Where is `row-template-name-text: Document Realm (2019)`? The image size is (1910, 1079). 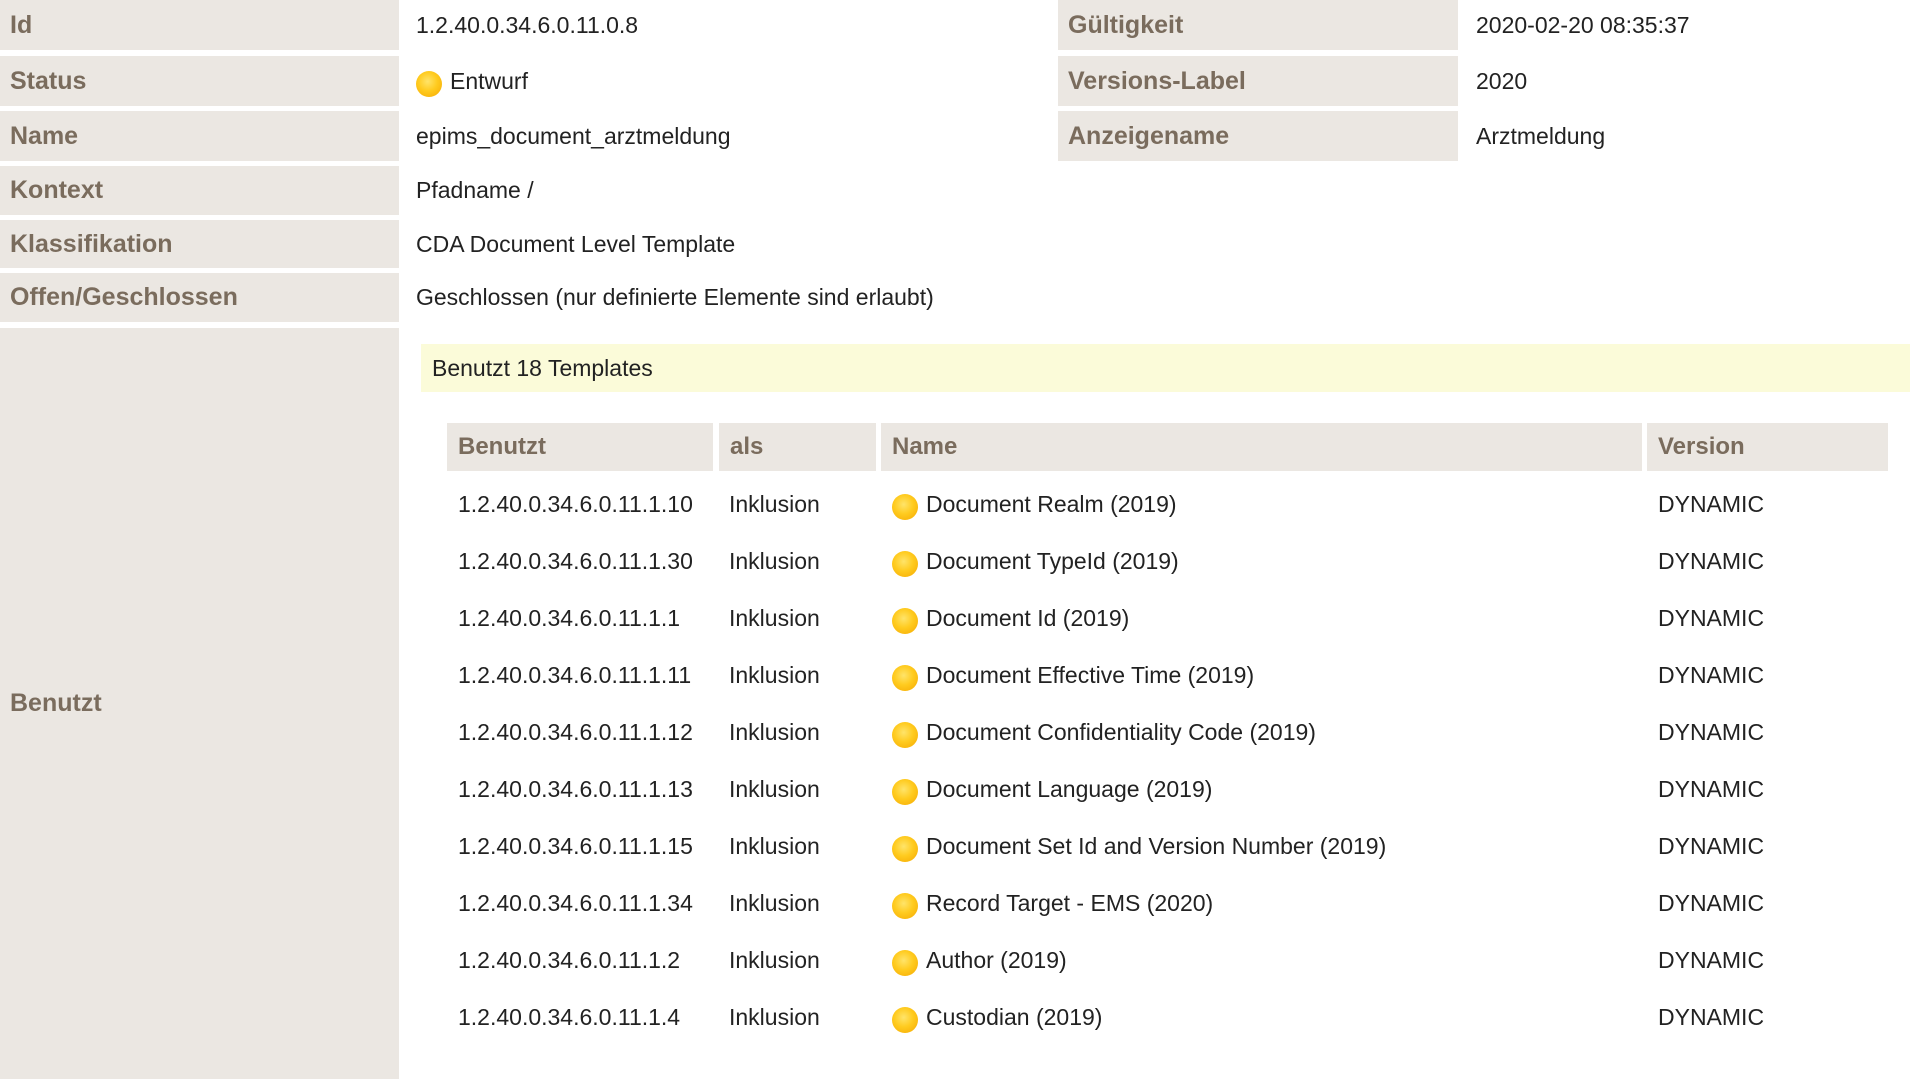 row-template-name-text: Document Realm (2019) is located at coordinates (1051, 504).